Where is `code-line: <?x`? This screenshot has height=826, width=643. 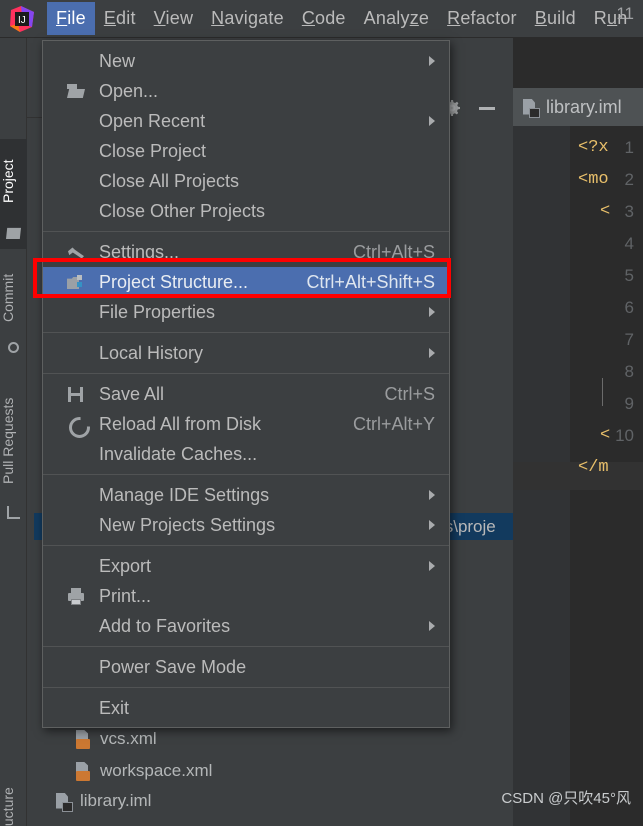 code-line: <?x is located at coordinates (593, 147).